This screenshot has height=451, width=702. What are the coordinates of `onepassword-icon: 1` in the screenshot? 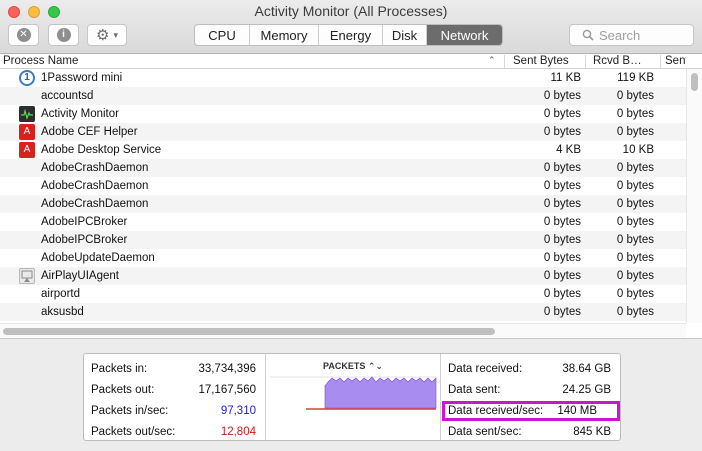 It's located at (27, 78).